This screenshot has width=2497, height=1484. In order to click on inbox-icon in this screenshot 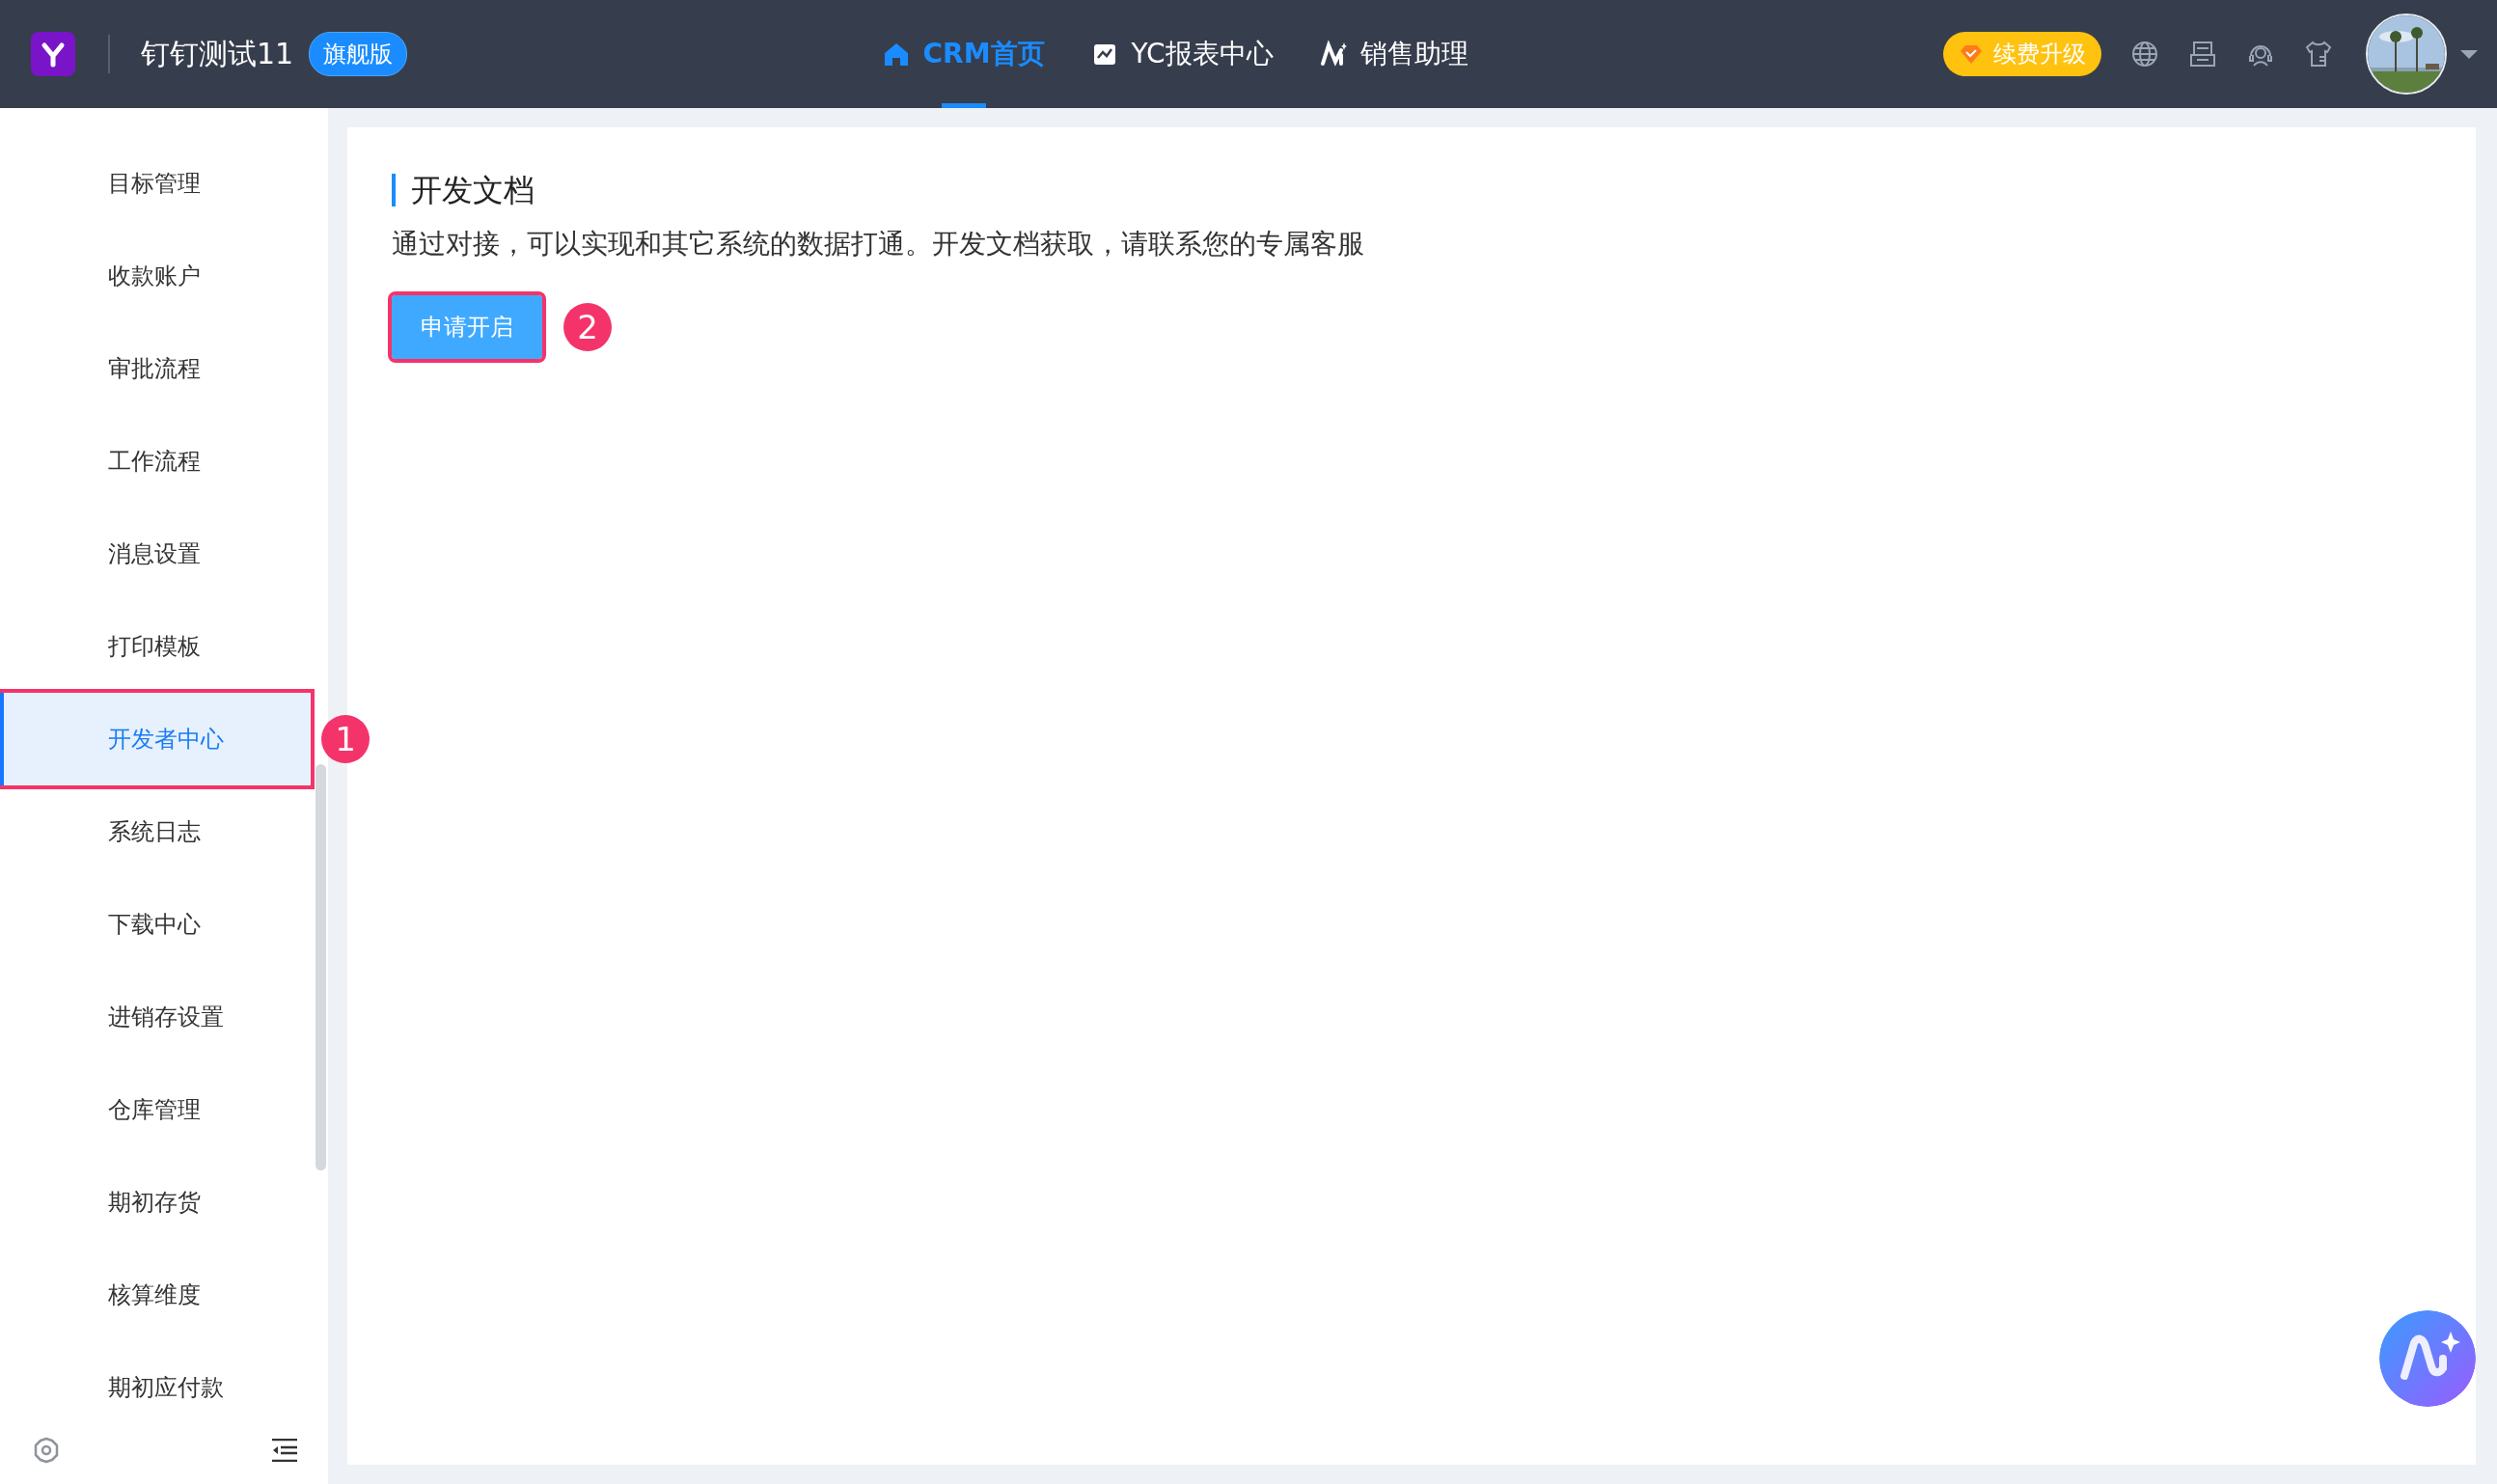, I will do `click(2202, 54)`.